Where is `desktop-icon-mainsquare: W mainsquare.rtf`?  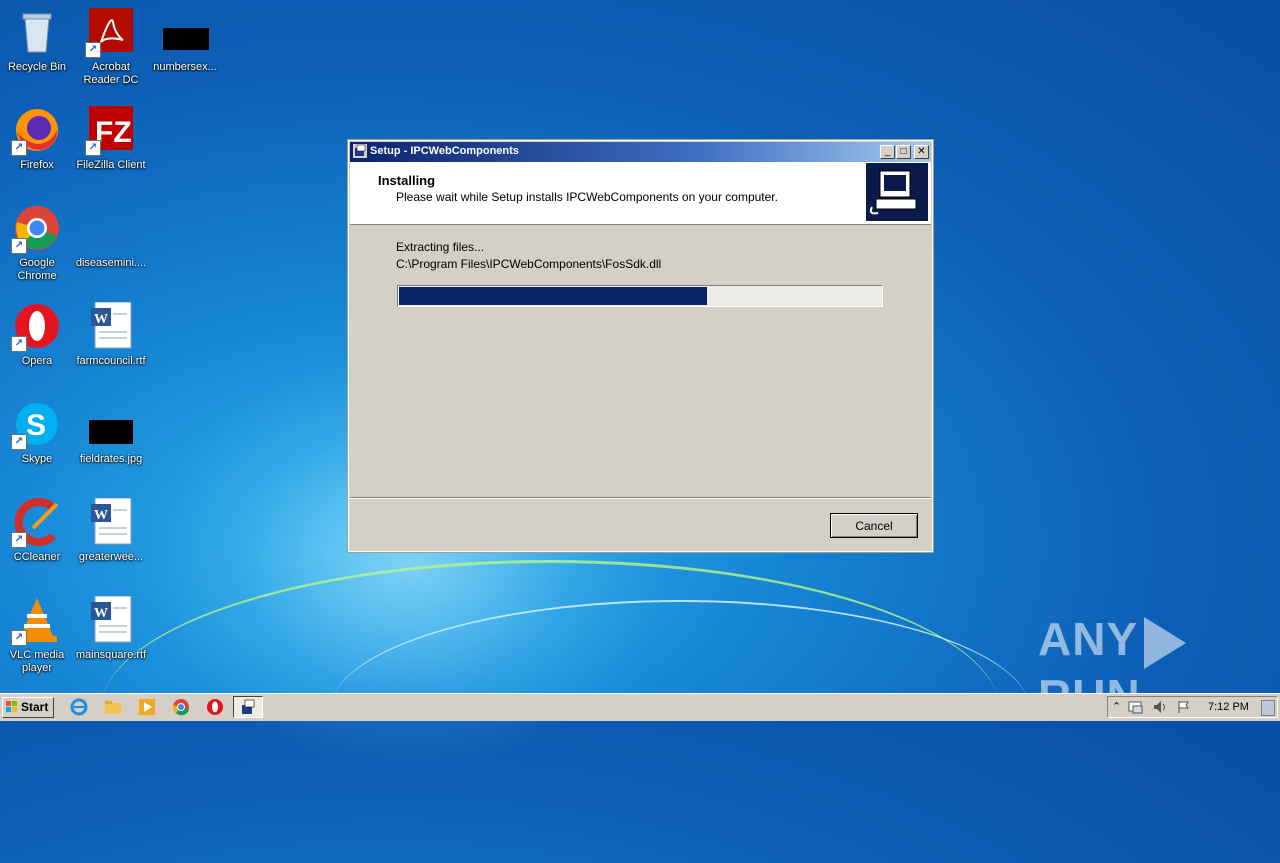
desktop-icon-mainsquare: W mainsquare.rtf is located at coordinates (111, 628).